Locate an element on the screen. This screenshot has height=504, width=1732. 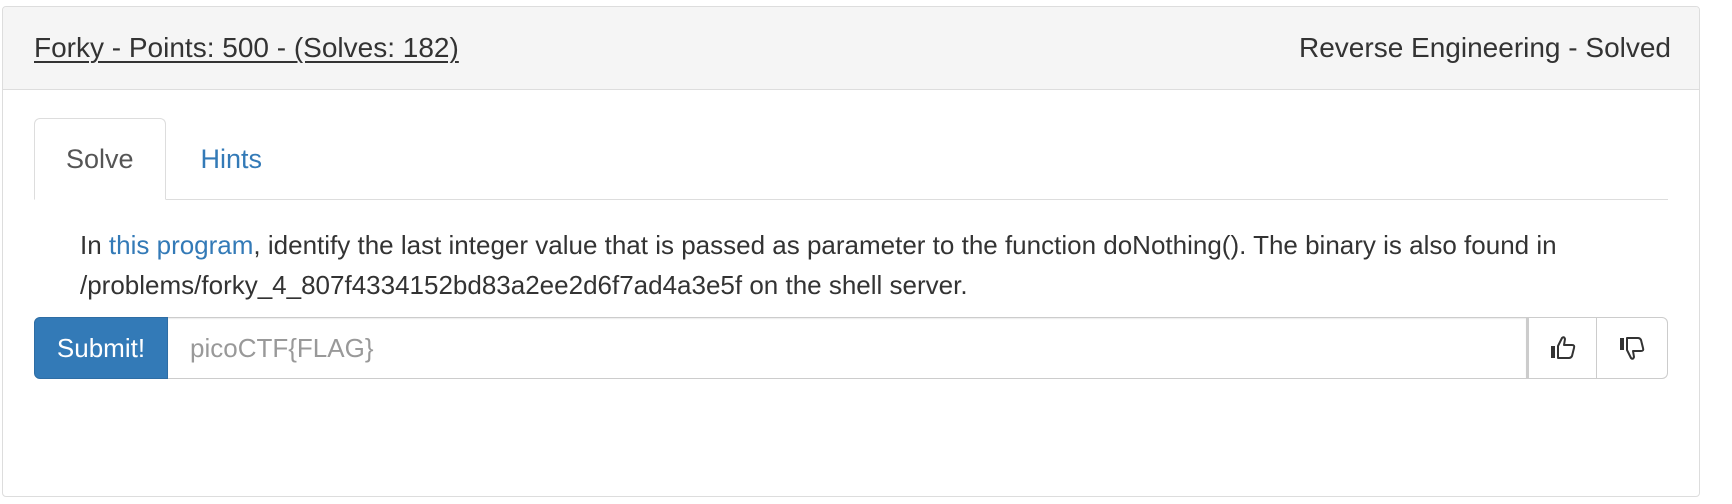
tab-solve: Solve is located at coordinates (100, 159).